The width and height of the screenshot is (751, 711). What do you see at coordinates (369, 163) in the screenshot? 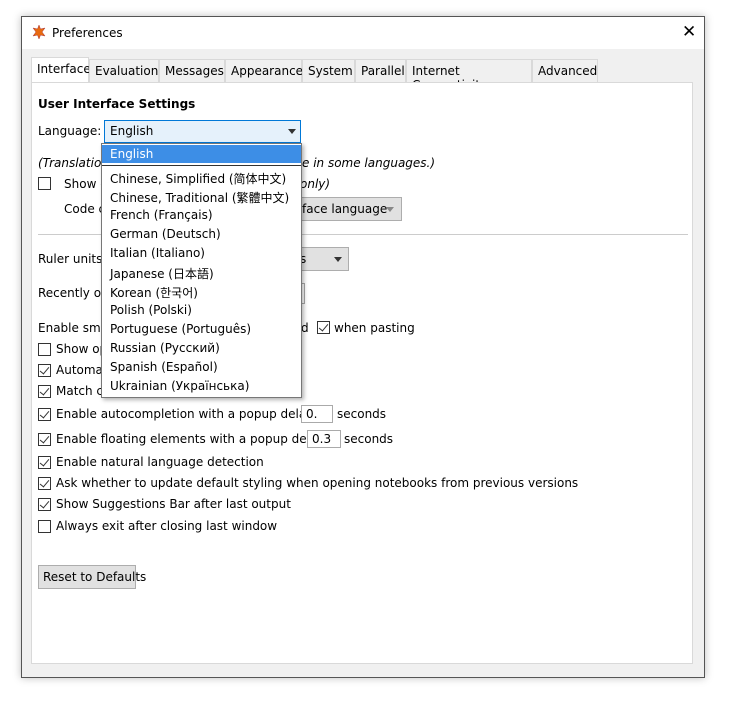
I see `translation-note-end: e in some languages.)` at bounding box center [369, 163].